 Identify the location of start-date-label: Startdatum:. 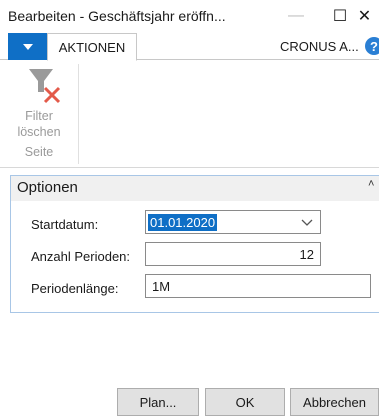
(65, 224).